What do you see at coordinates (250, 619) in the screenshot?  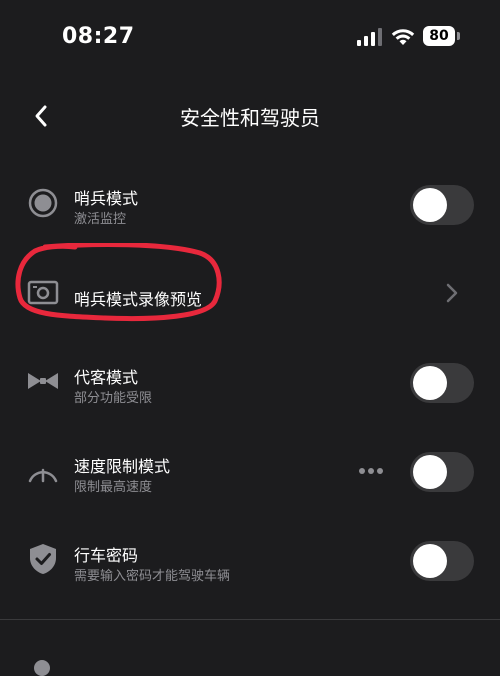 I see `section-divider` at bounding box center [250, 619].